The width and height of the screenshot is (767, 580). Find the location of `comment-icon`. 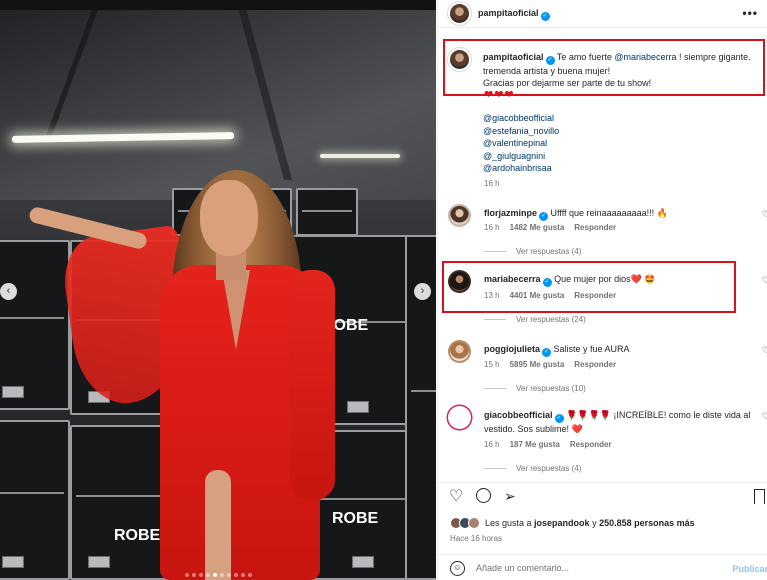

comment-icon is located at coordinates (483, 495).